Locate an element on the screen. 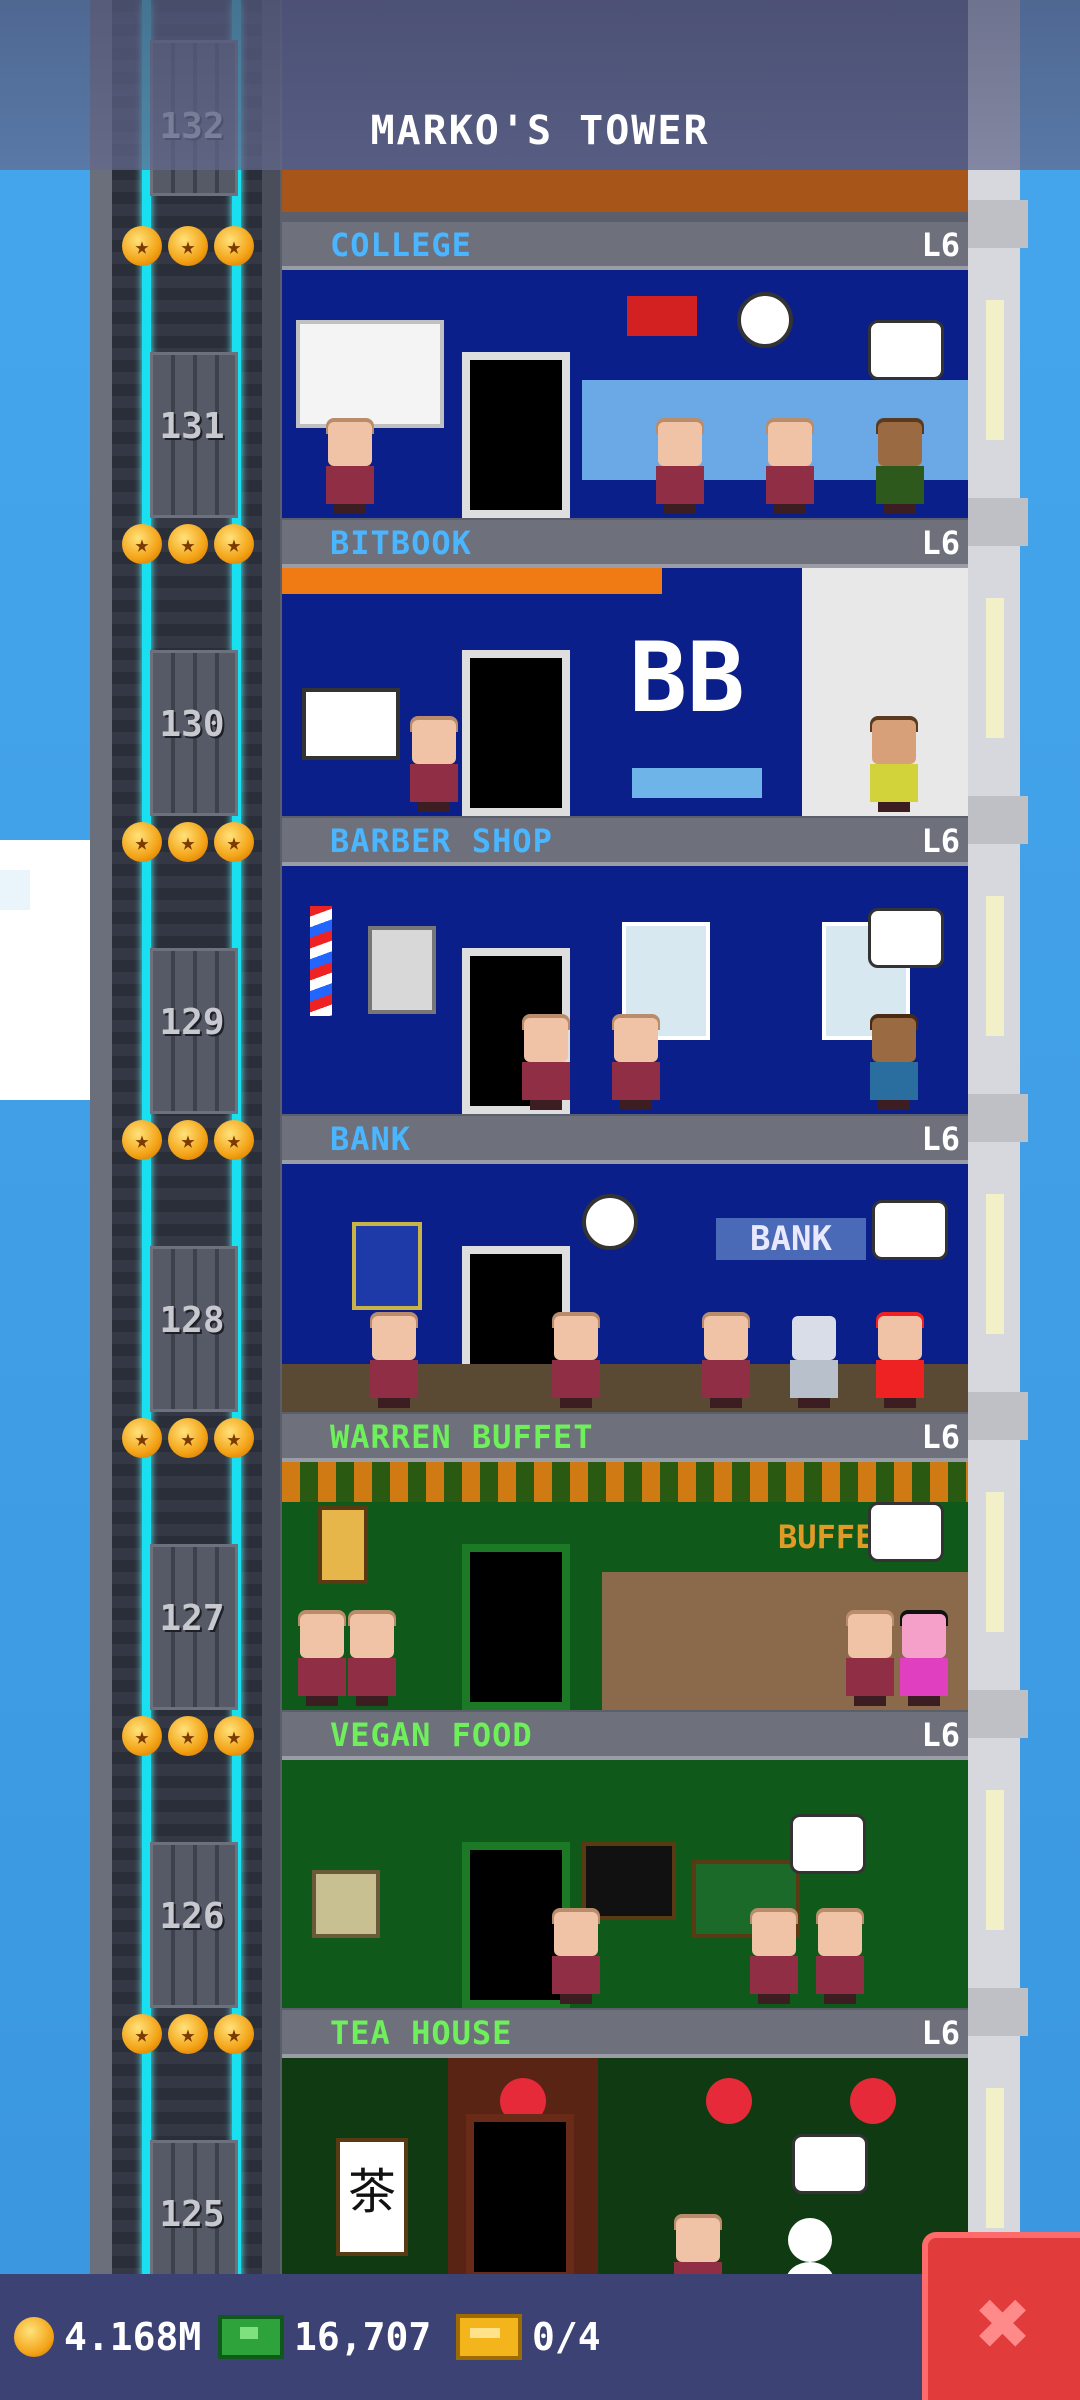  clock-icon is located at coordinates (610, 1222).